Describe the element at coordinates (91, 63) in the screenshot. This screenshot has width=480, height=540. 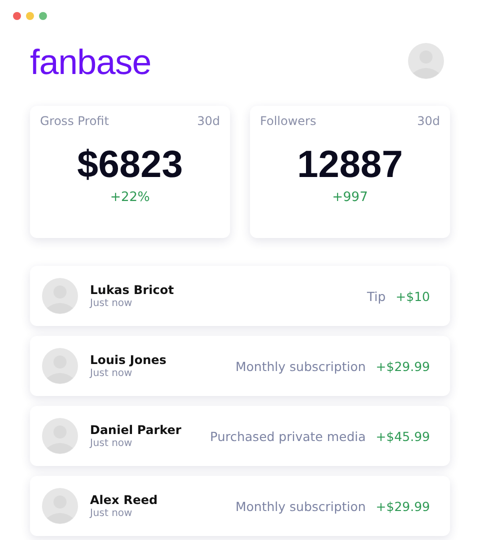
I see `logo-text: fanbase` at that location.